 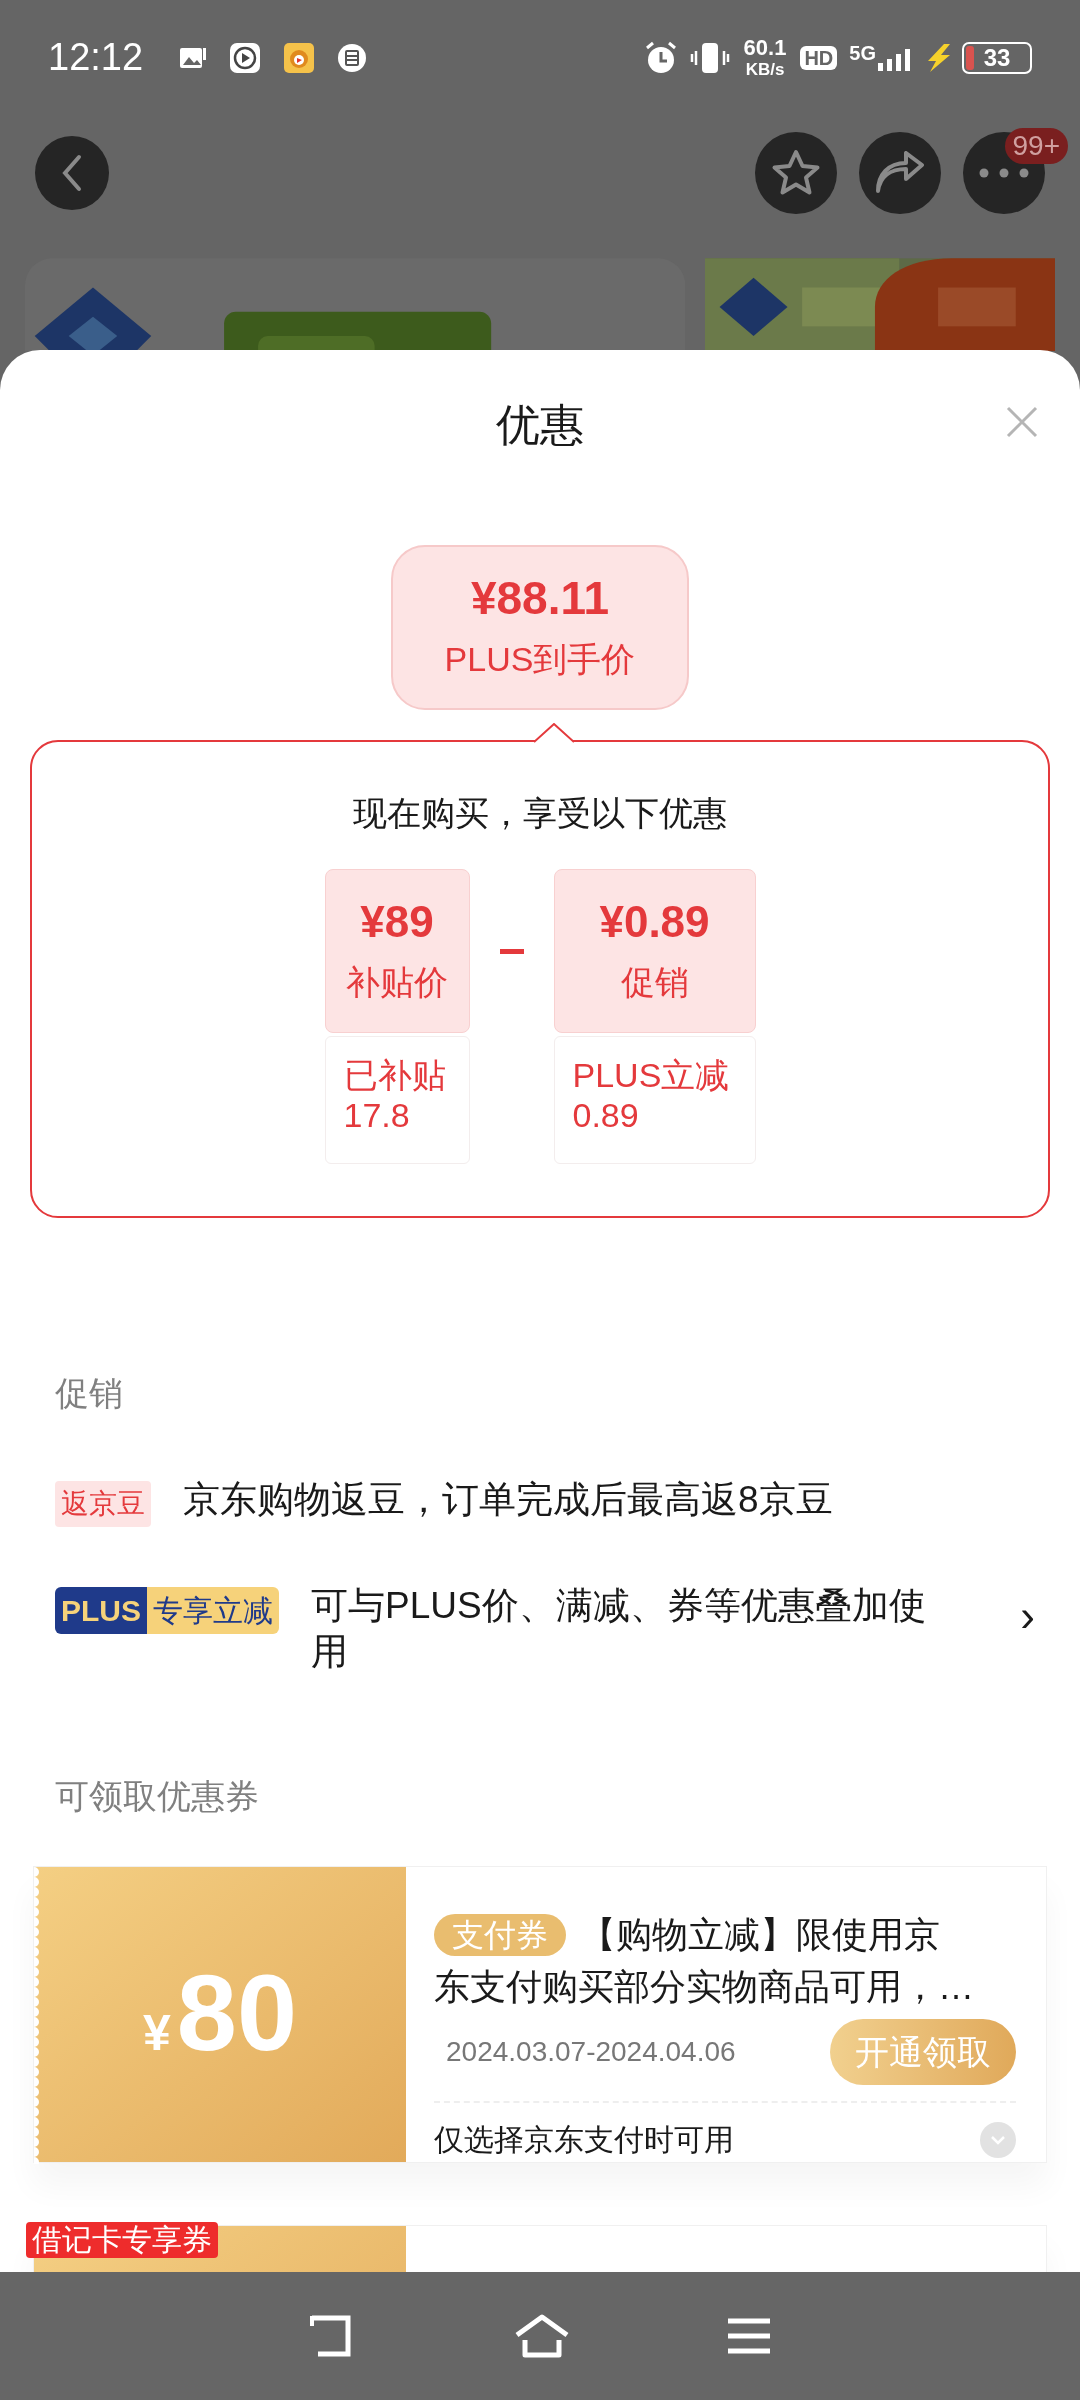 I want to click on notification-badge: 99+, so click(x=1036, y=146).